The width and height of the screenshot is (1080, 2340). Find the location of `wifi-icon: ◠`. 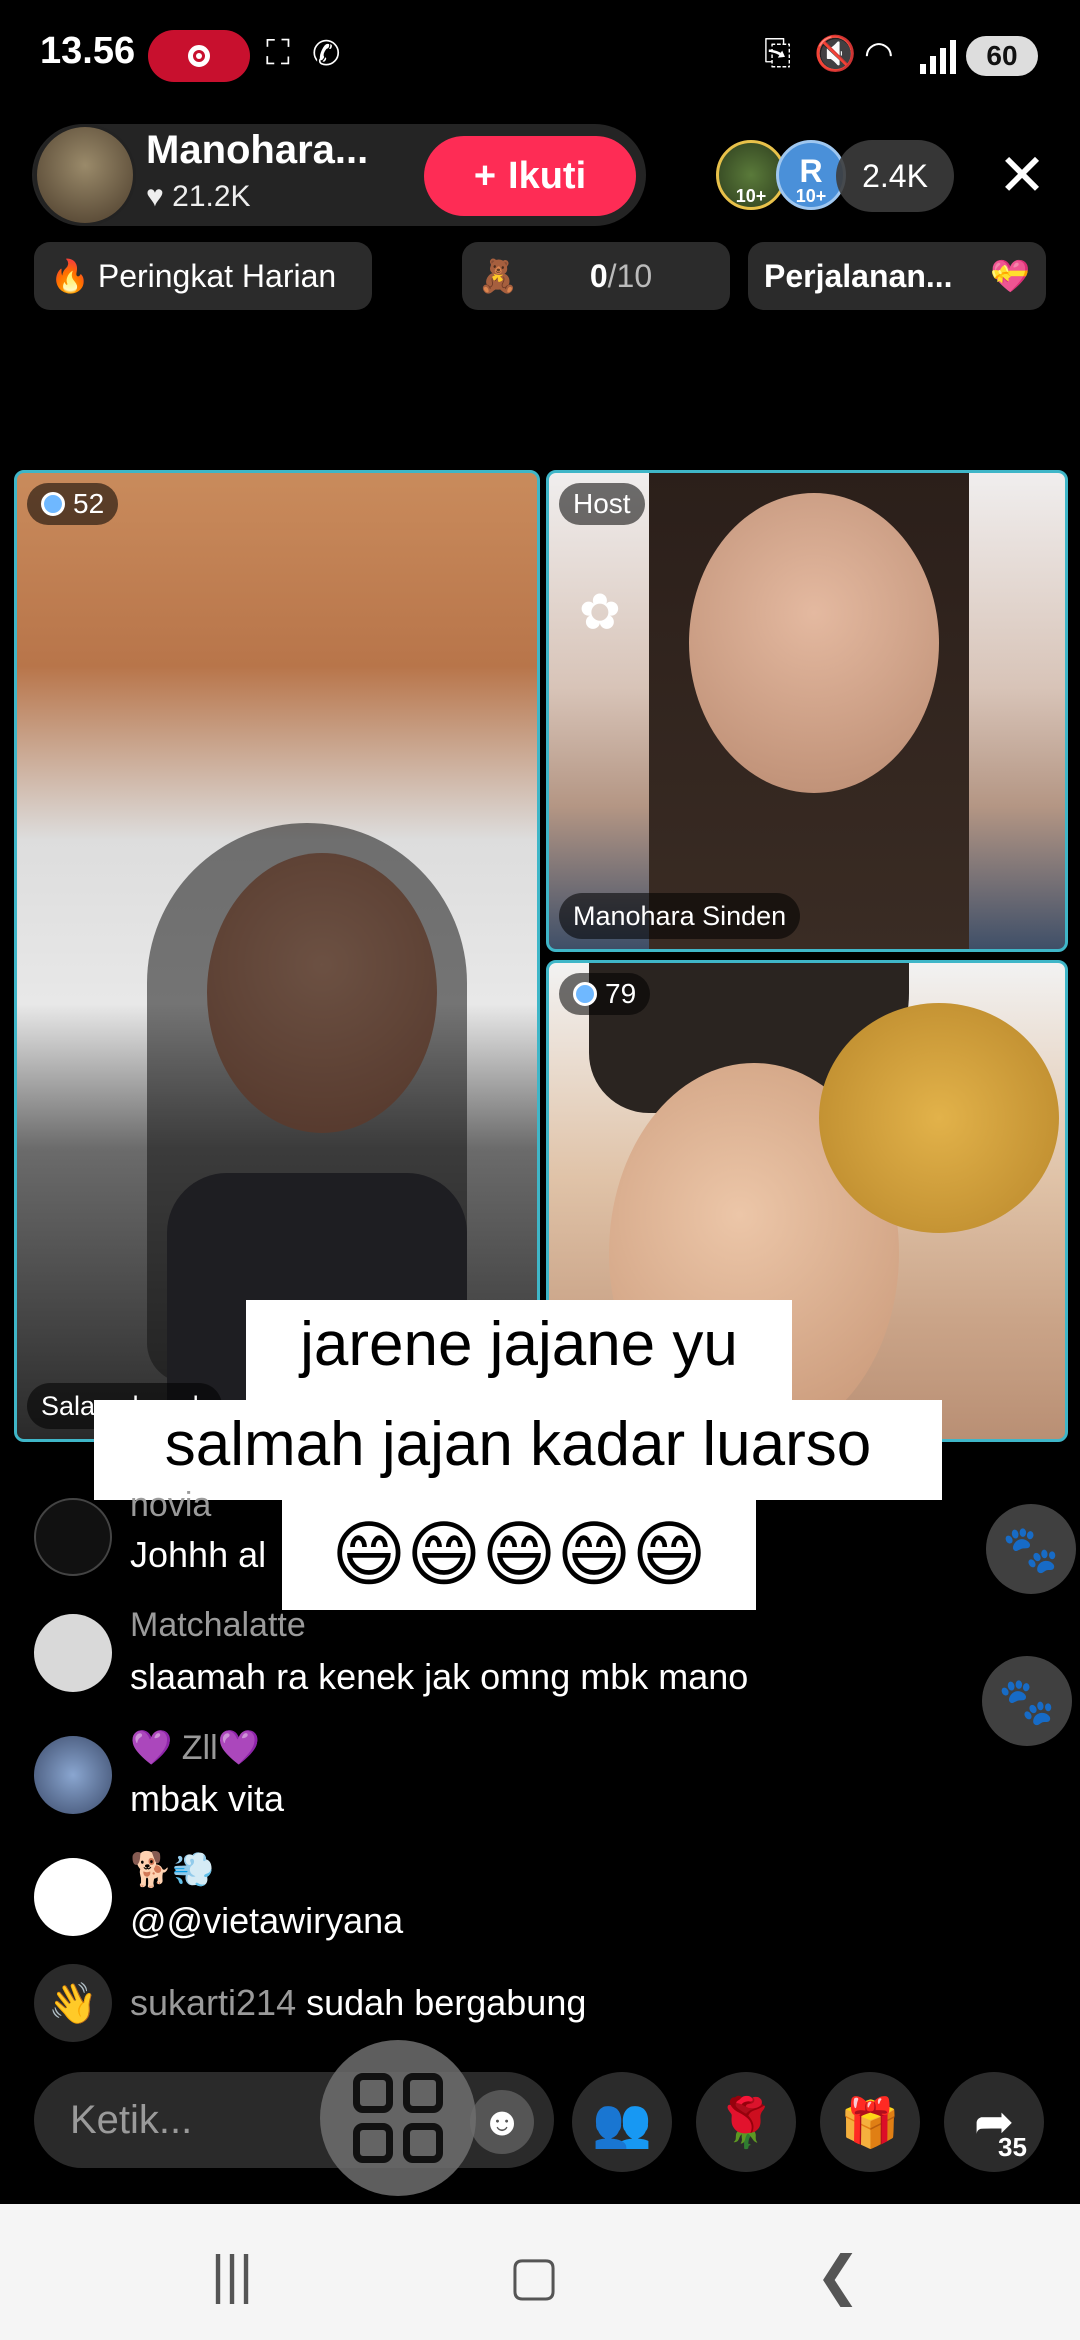

wifi-icon: ◠ is located at coordinates (879, 54).